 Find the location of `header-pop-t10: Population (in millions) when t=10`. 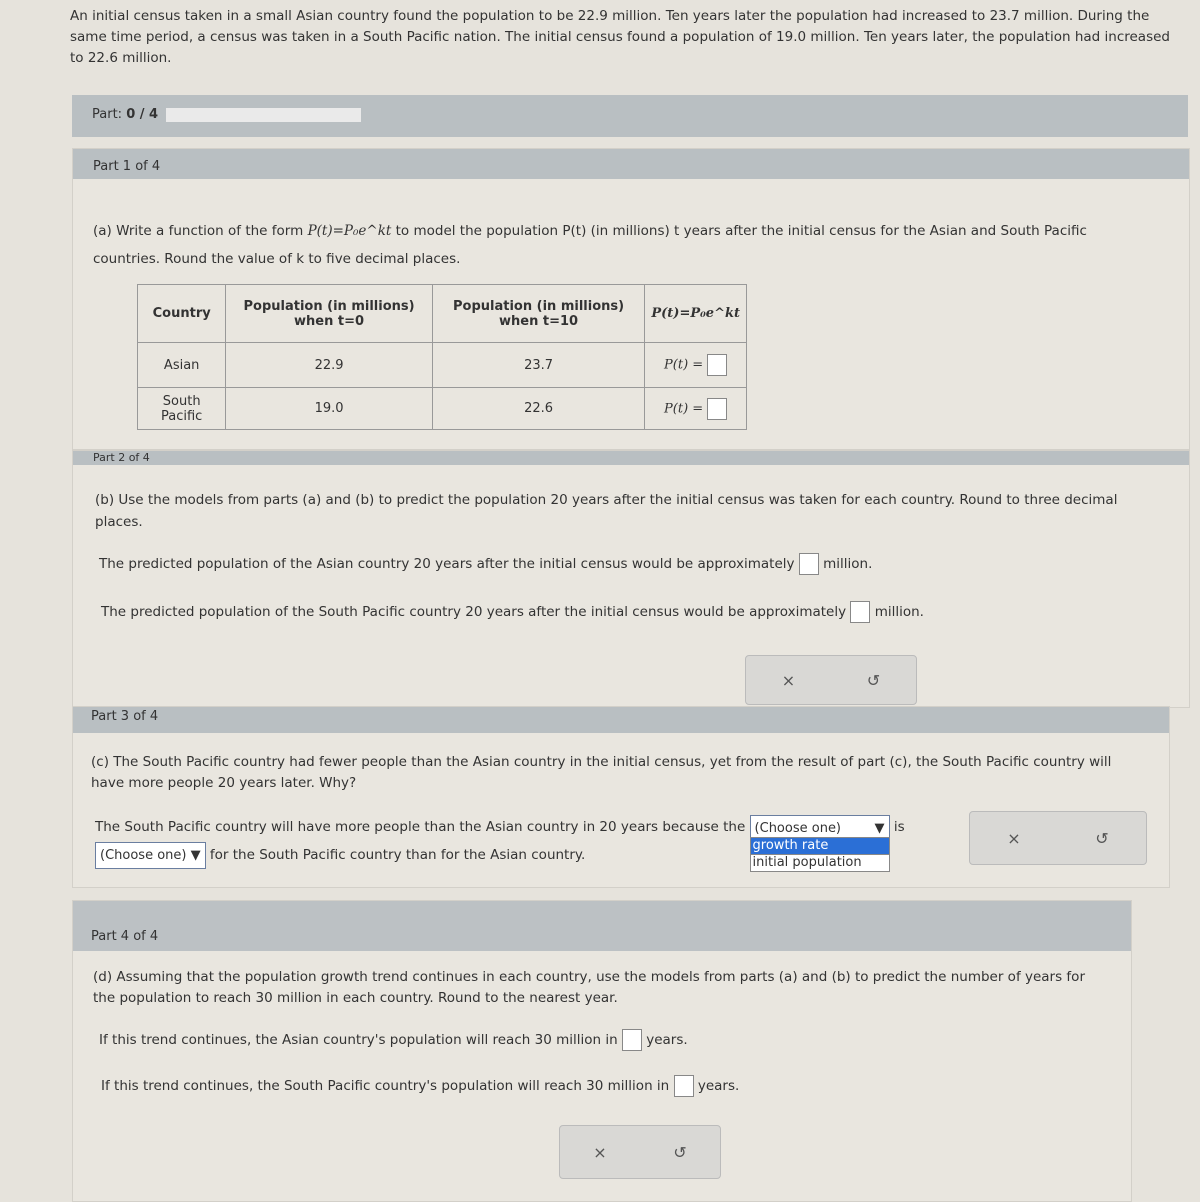

header-pop-t10: Population (in millions) when t=10 is located at coordinates (538, 313).